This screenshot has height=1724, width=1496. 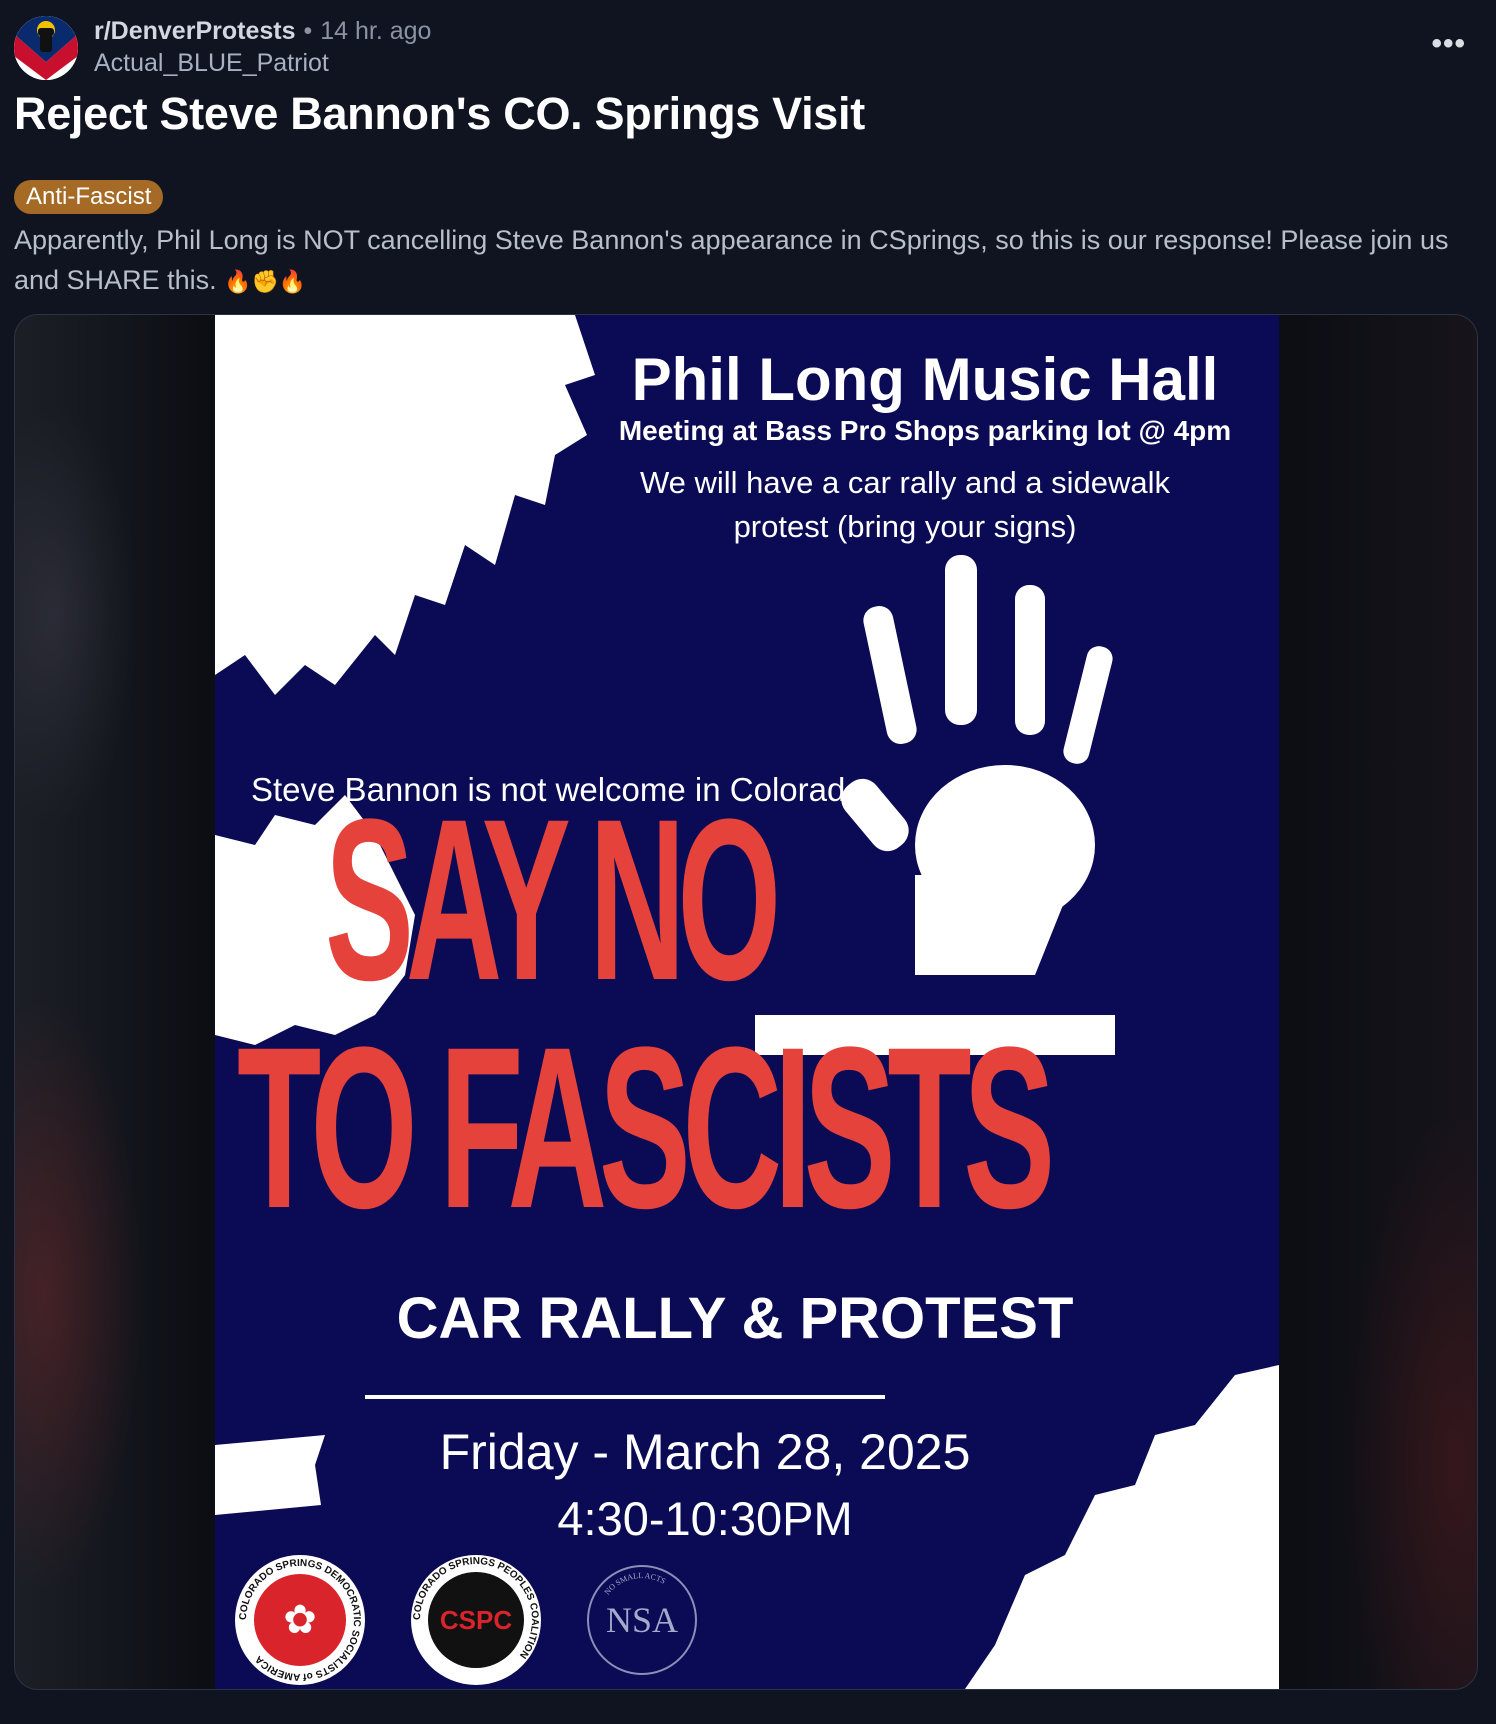 I want to click on colorado-flag-fist-icon, so click(x=46, y=48).